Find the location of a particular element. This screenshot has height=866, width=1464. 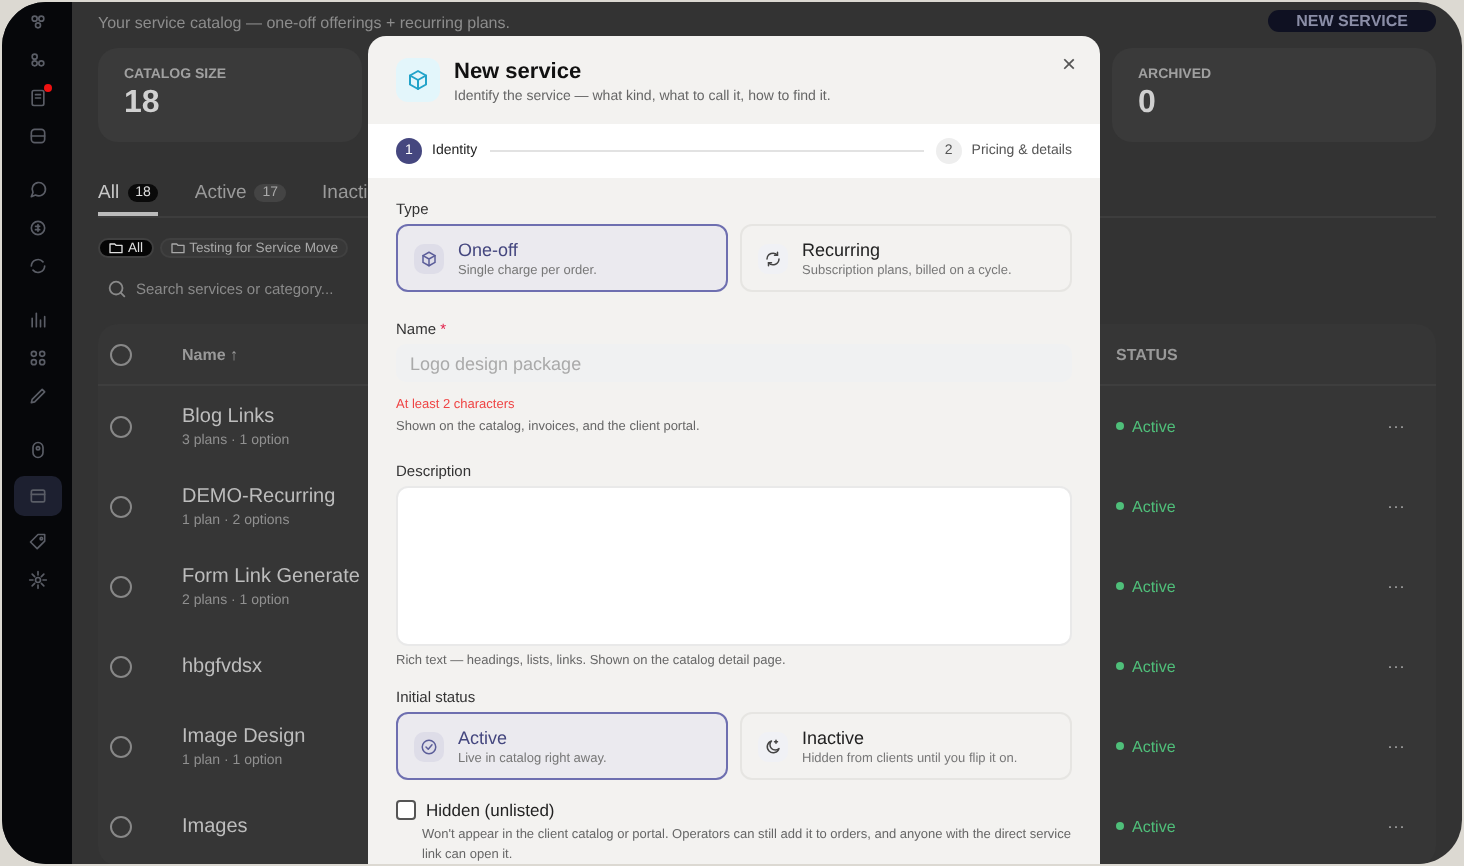

filter-tab: Inacti is located at coordinates (345, 193).